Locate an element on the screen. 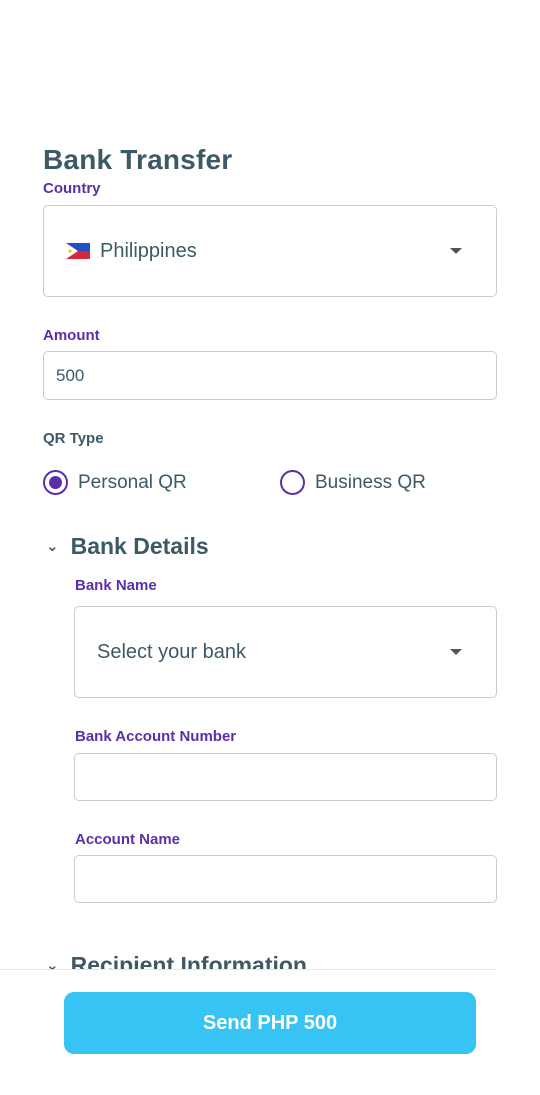 The image size is (540, 1095). radio-business-qr-label: Business QR is located at coordinates (370, 482).